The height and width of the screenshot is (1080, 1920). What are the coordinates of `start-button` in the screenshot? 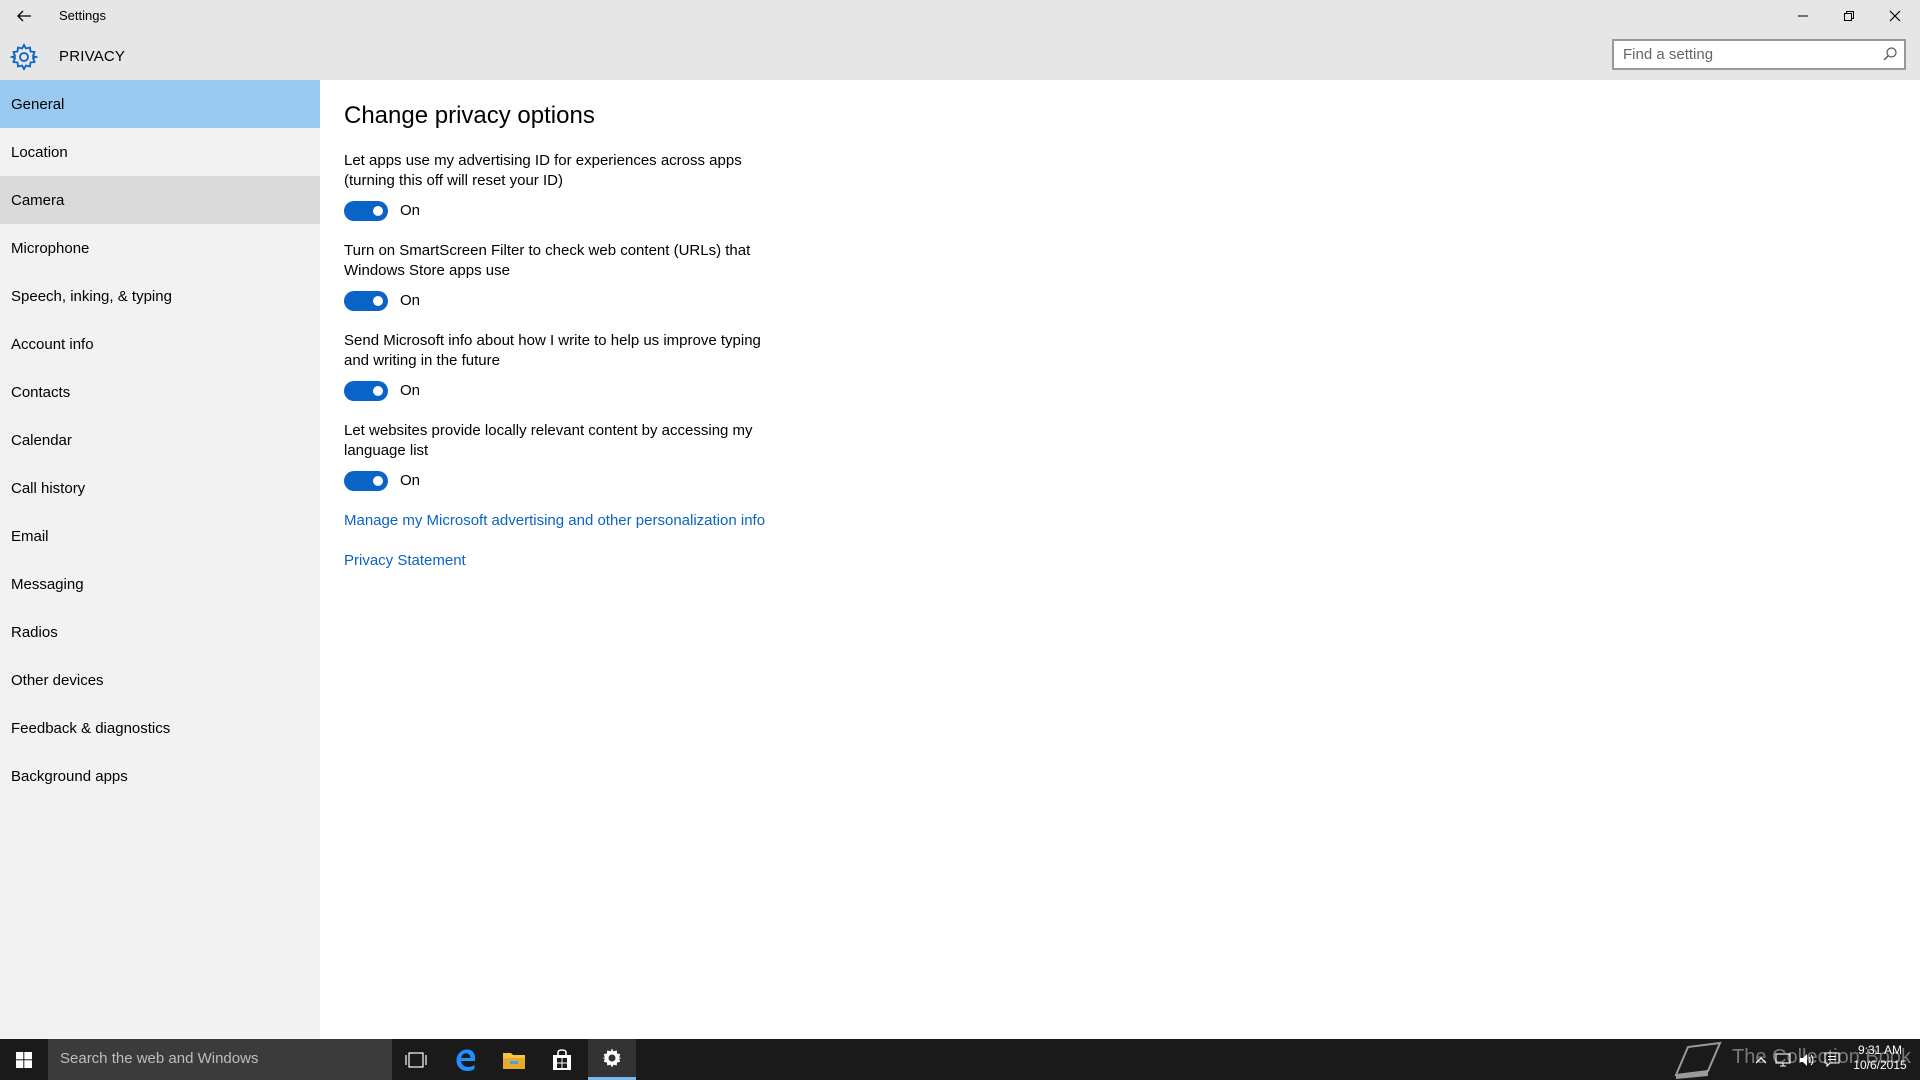 It's located at (24, 1059).